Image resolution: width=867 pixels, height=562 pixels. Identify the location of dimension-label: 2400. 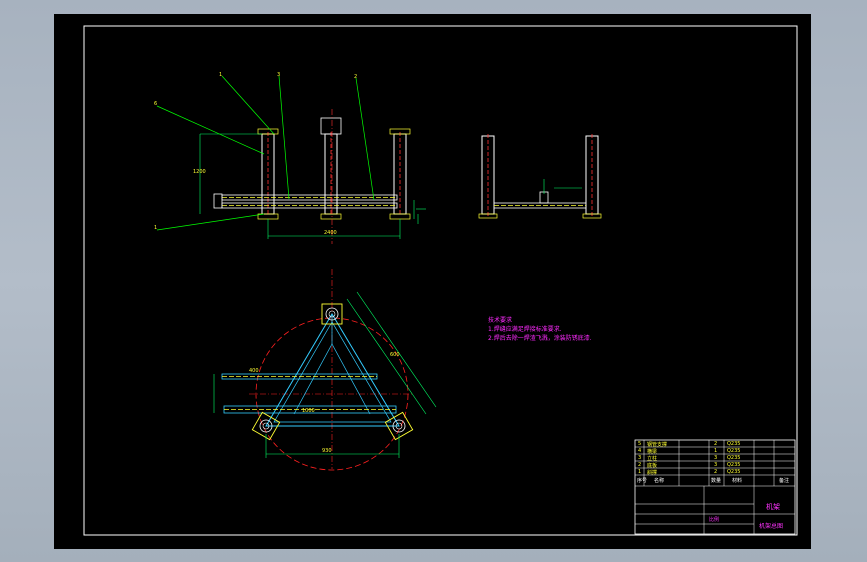
(330, 233).